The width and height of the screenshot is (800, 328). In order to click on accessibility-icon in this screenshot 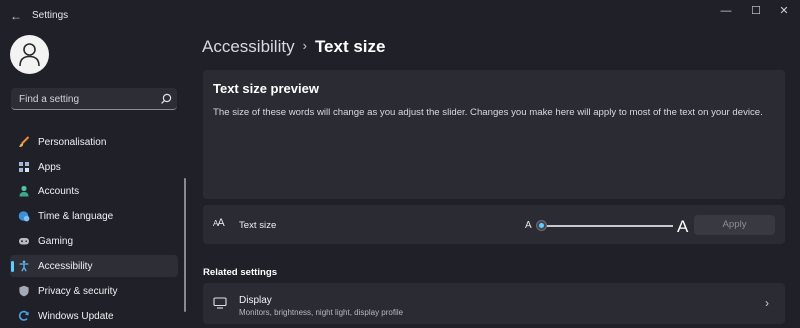, I will do `click(24, 266)`.